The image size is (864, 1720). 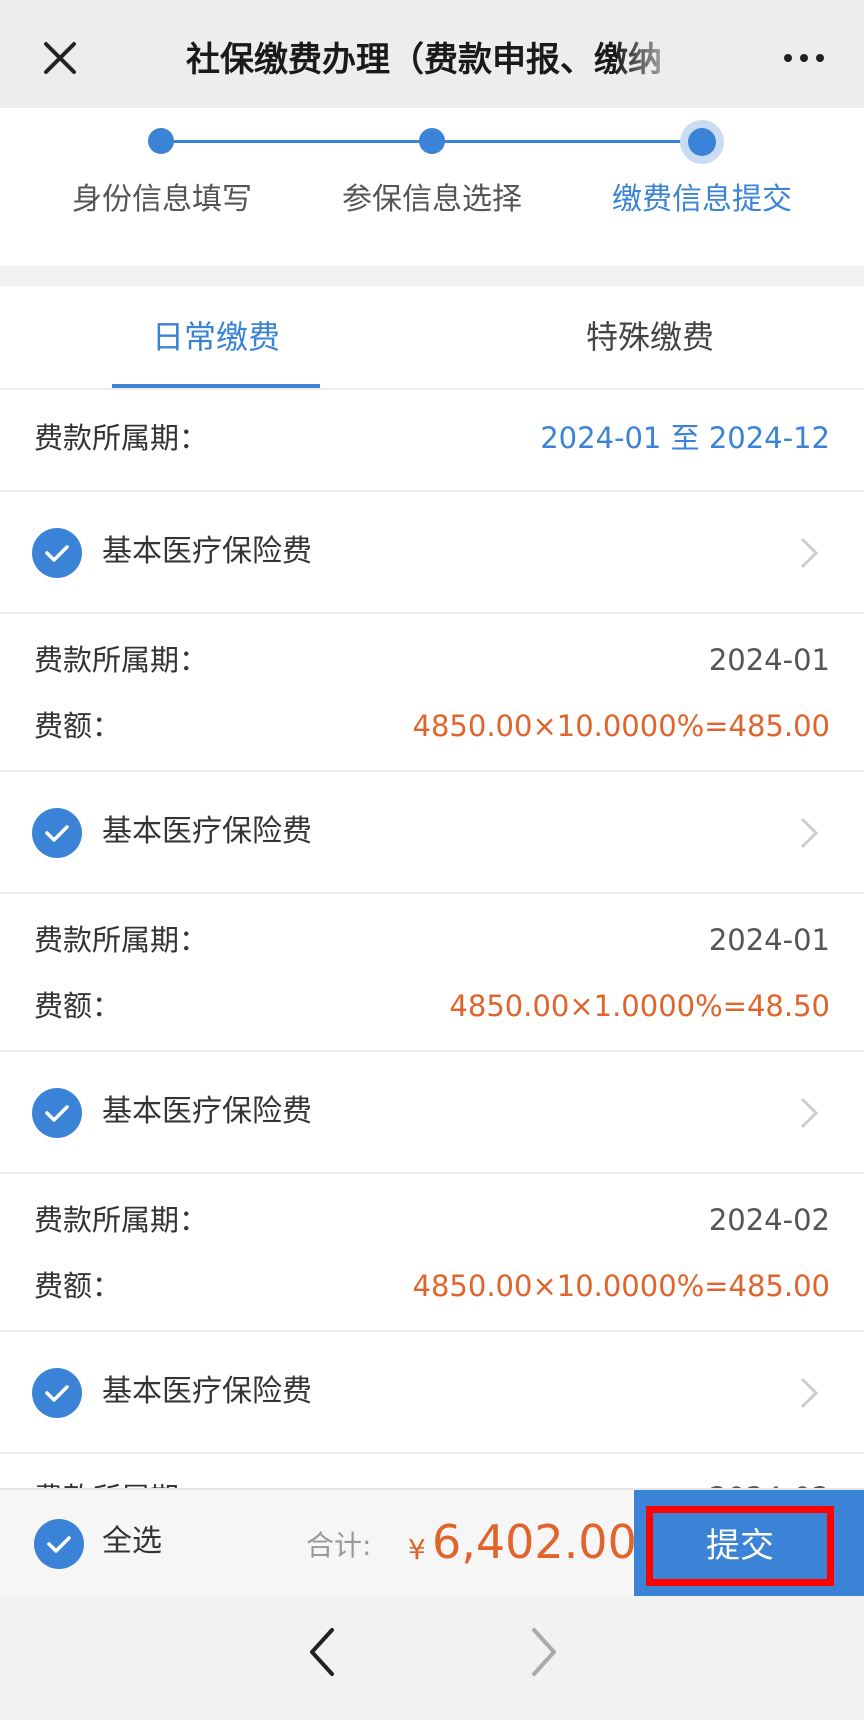 What do you see at coordinates (650, 338) in the screenshot?
I see `tab-special-payment: 特殊缴费` at bounding box center [650, 338].